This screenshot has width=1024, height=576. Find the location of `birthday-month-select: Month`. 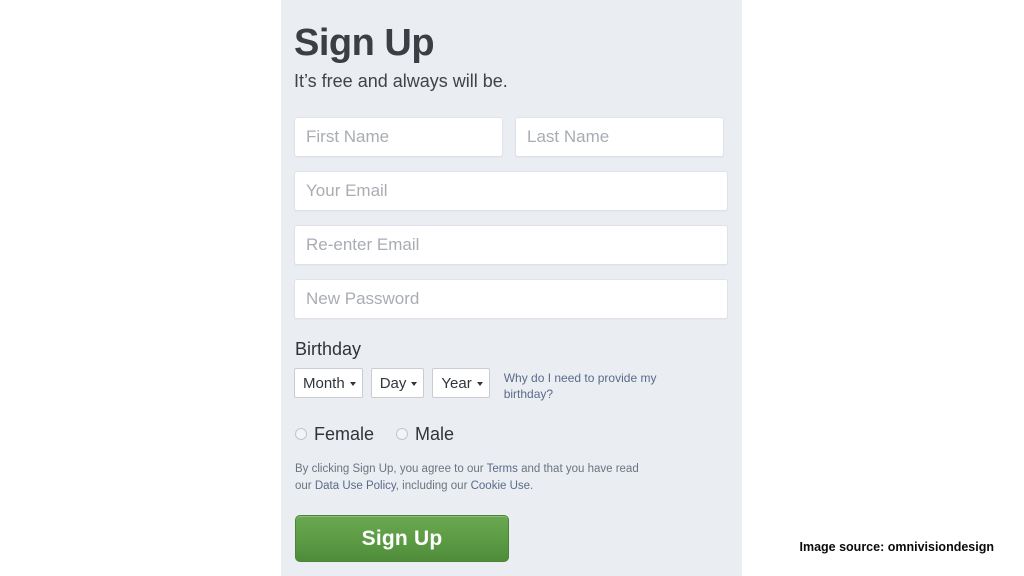

birthday-month-select: Month is located at coordinates (328, 383).